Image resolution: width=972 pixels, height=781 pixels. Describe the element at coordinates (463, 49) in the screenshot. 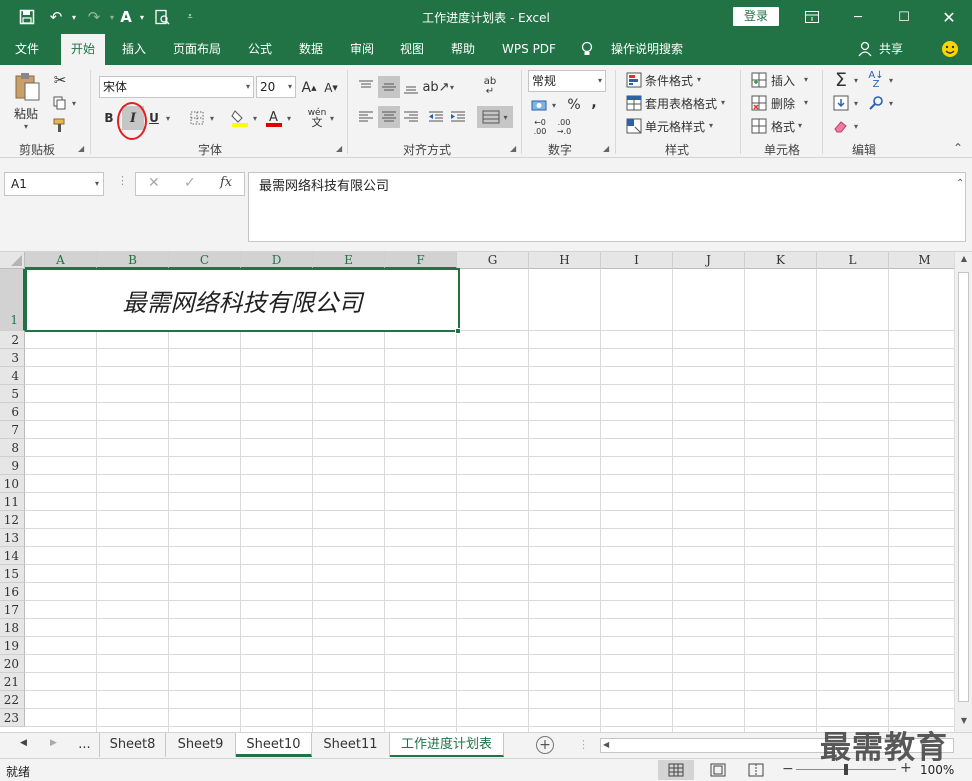

I see `tab-help: 帮助` at that location.